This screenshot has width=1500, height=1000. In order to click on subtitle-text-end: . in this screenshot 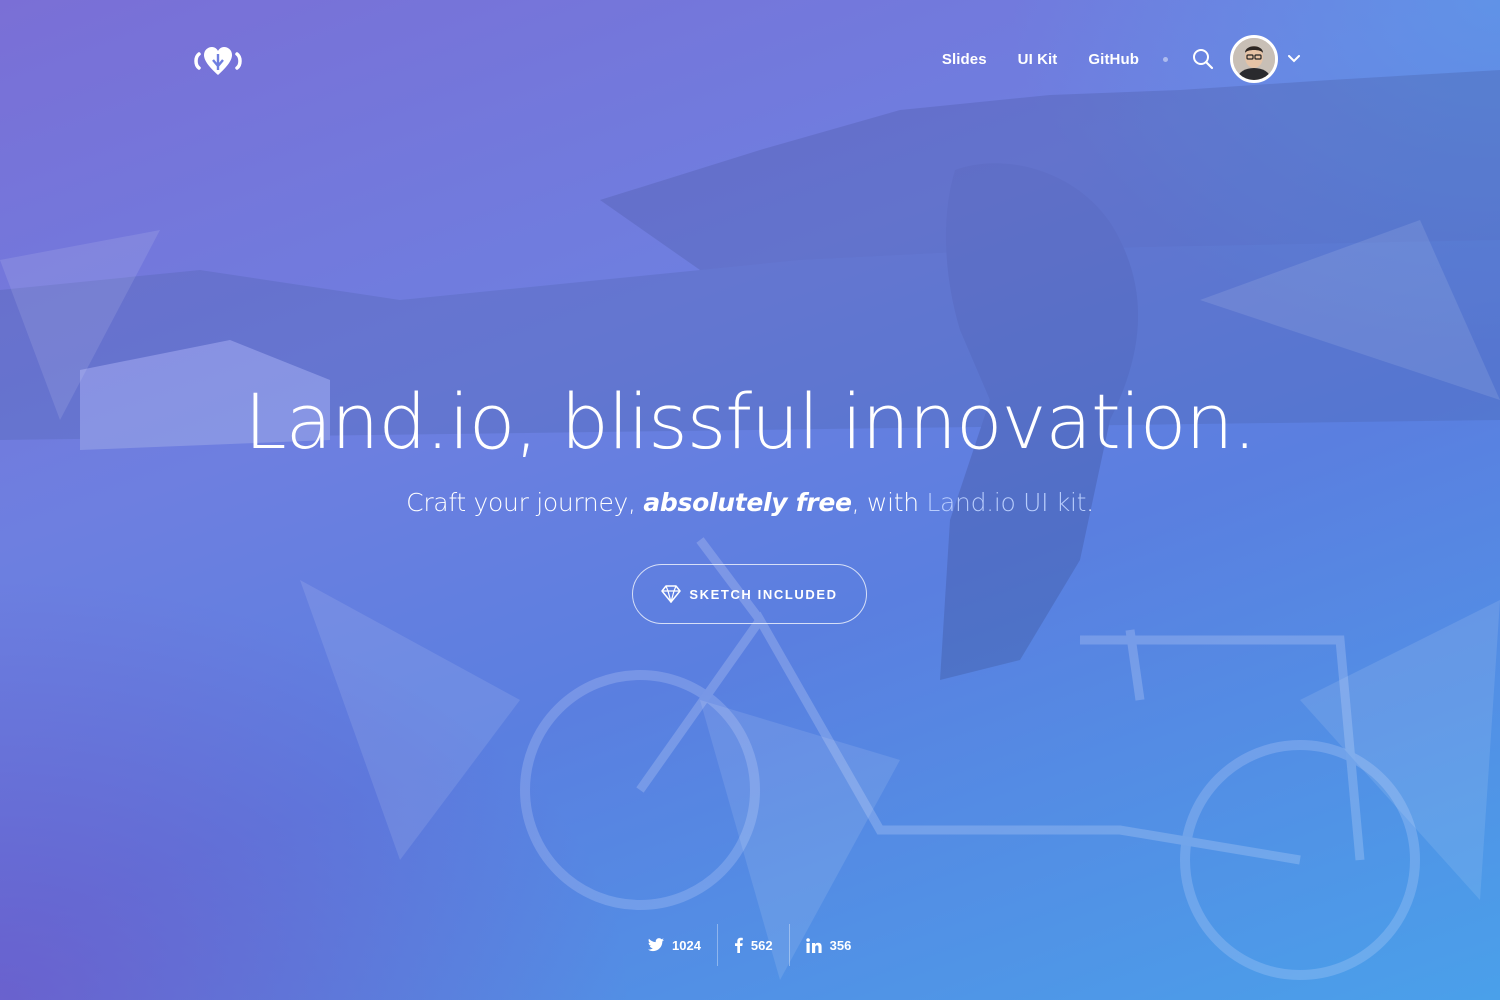, I will do `click(1090, 502)`.